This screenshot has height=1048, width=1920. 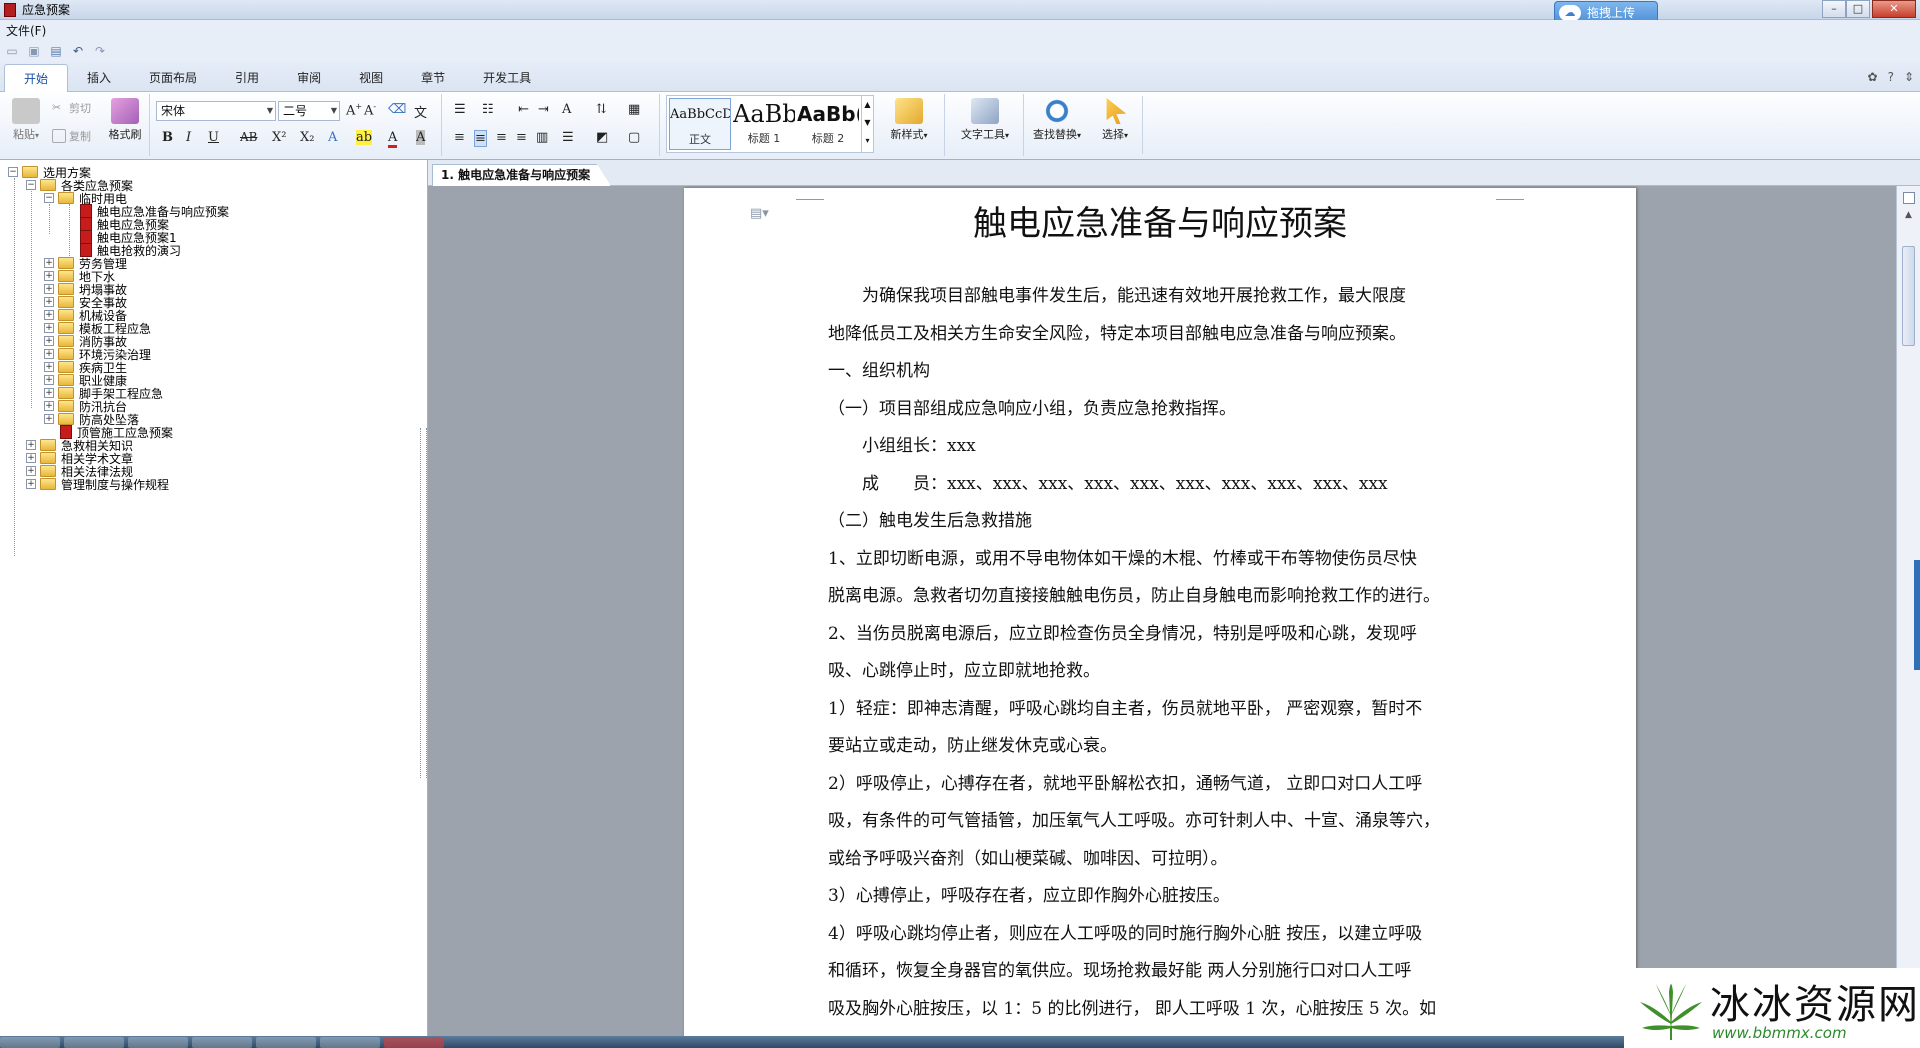 What do you see at coordinates (420, 111) in the screenshot?
I see `phonetic-icon: 文` at bounding box center [420, 111].